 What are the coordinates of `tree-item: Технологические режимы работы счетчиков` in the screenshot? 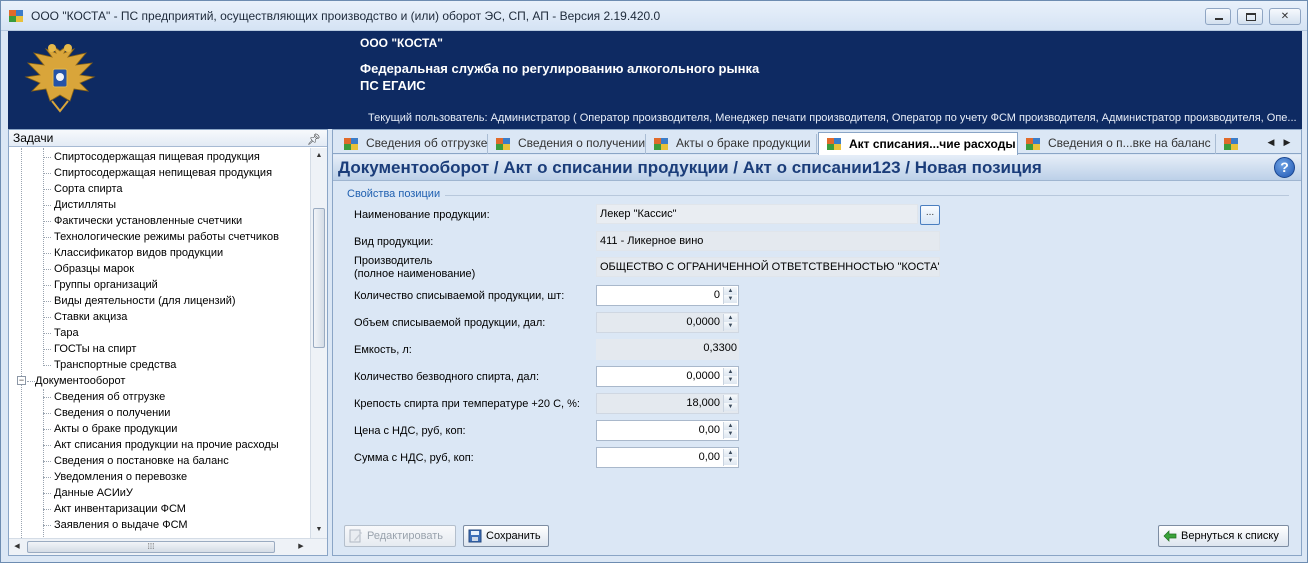 It's located at (166, 237).